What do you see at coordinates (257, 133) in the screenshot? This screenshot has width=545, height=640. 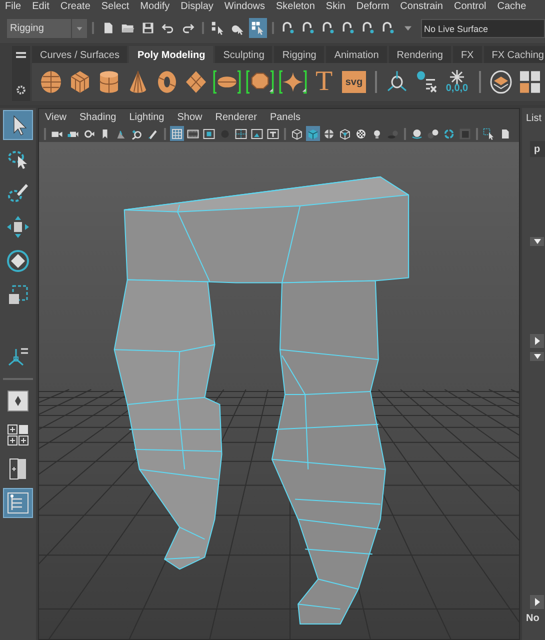 I see `picture-icon` at bounding box center [257, 133].